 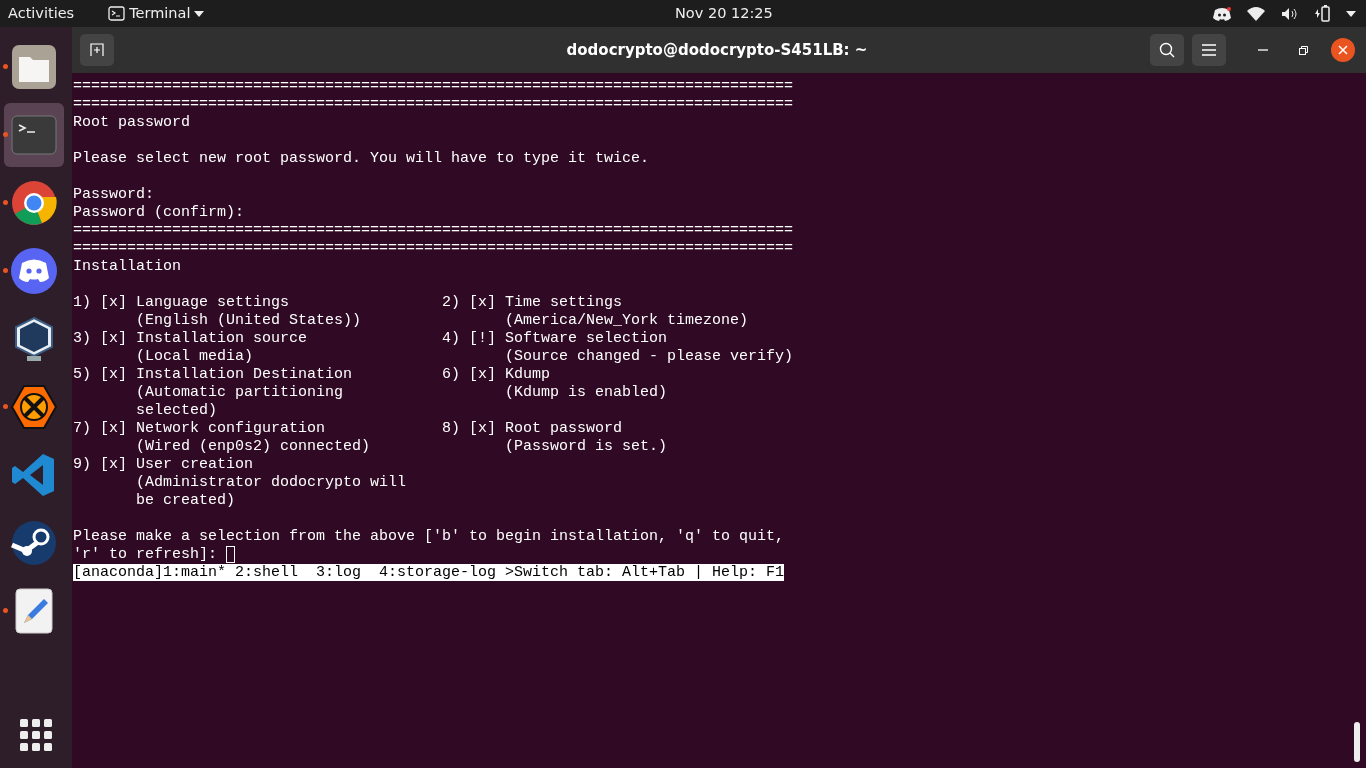 What do you see at coordinates (199, 13) in the screenshot?
I see `caret-icon` at bounding box center [199, 13].